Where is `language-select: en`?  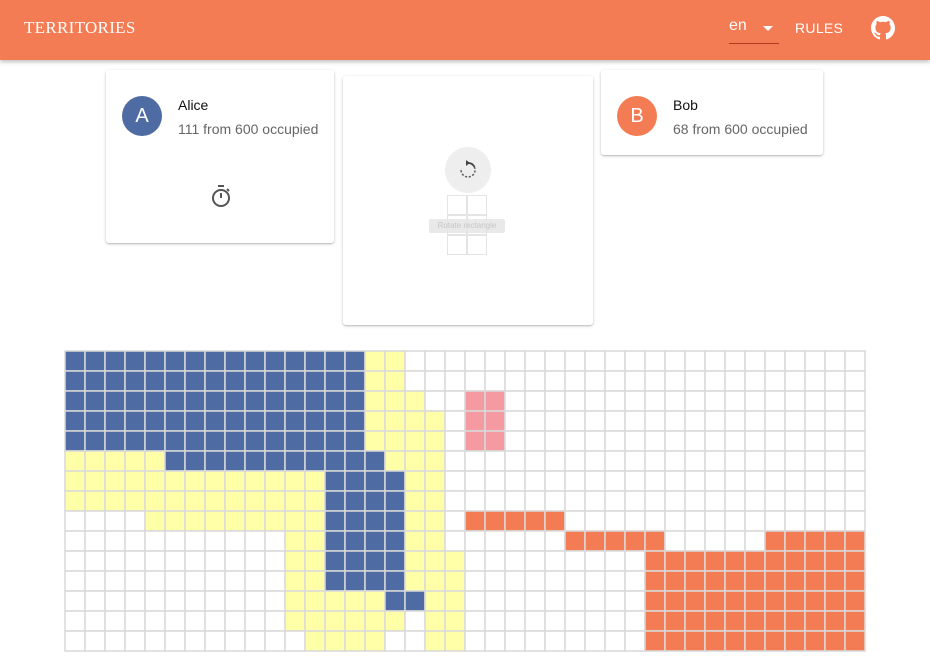
language-select: en is located at coordinates (754, 29).